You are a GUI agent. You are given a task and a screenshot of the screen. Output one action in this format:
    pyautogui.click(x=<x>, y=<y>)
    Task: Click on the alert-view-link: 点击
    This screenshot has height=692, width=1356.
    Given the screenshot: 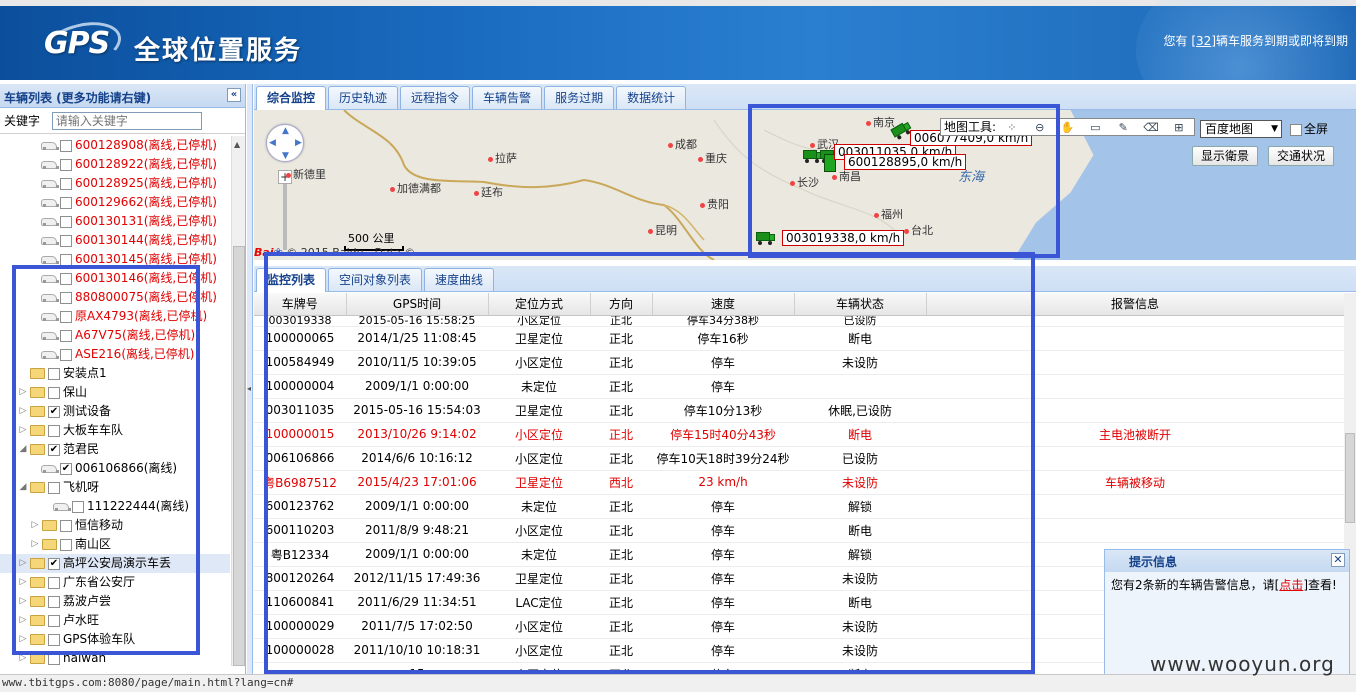 What is the action you would take?
    pyautogui.click(x=1291, y=585)
    